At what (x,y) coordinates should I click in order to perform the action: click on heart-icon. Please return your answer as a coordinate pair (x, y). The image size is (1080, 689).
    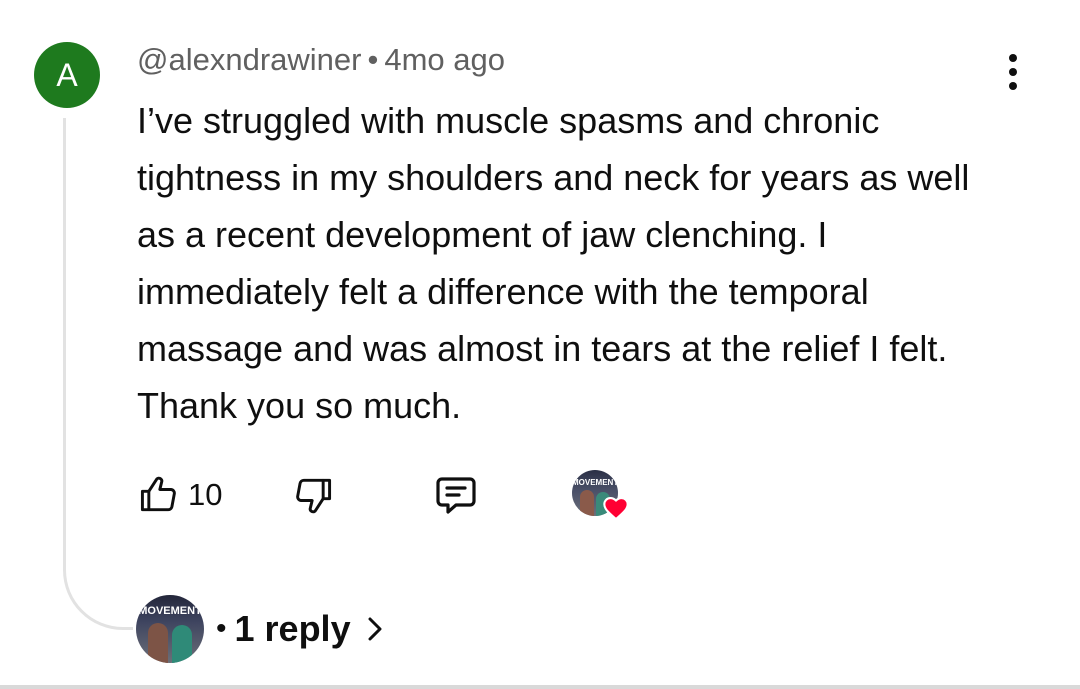
    Looking at the image, I should click on (616, 509).